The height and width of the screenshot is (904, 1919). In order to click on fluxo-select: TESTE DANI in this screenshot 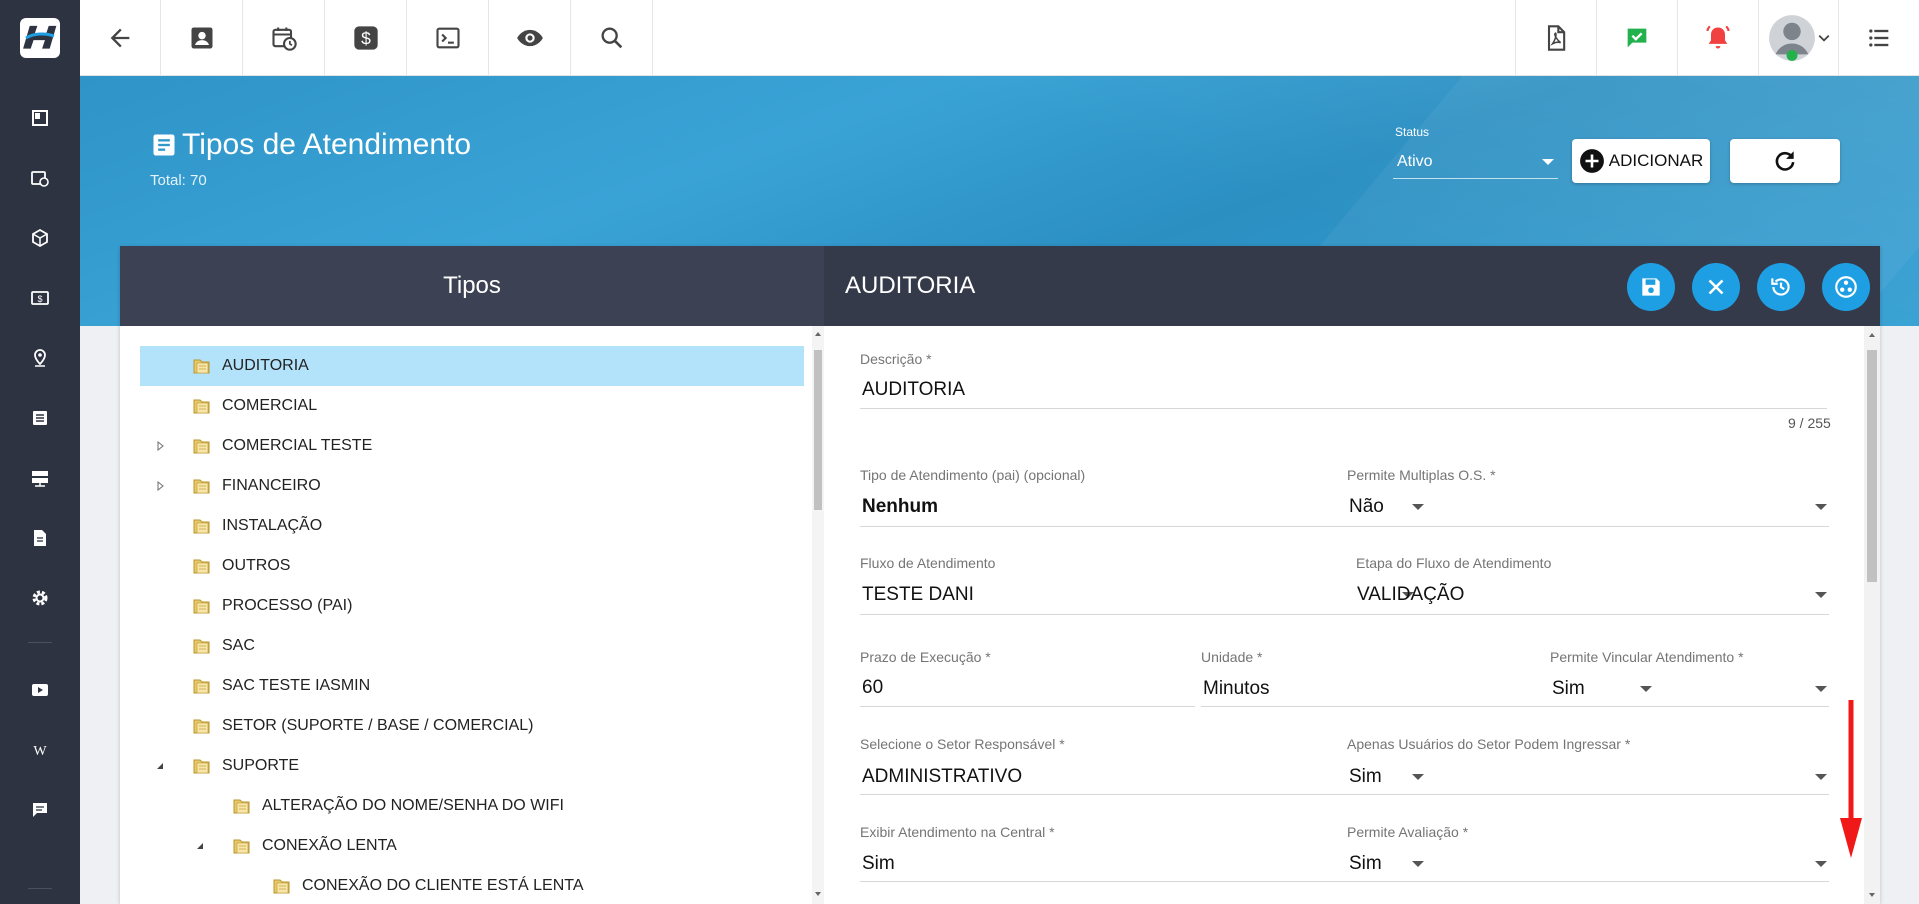, I will do `click(918, 595)`.